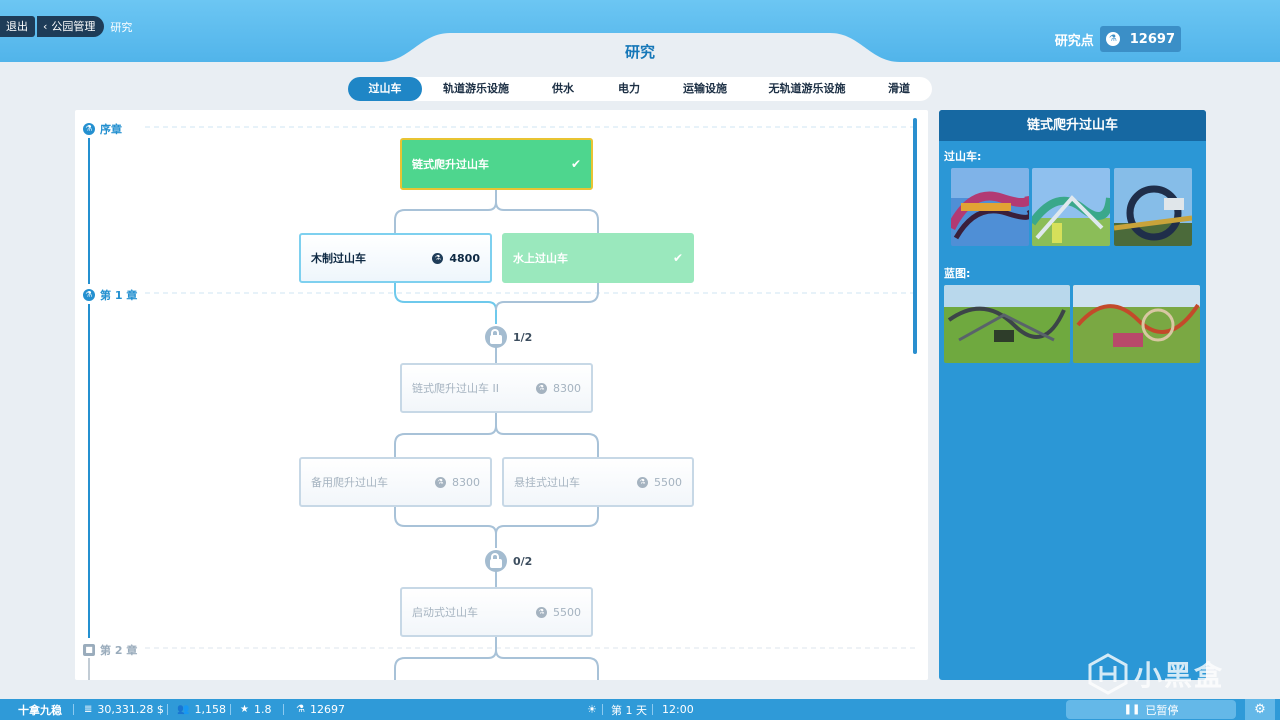 Image resolution: width=1280 pixels, height=720 pixels. I want to click on gate-progress: 0/2, so click(523, 561).